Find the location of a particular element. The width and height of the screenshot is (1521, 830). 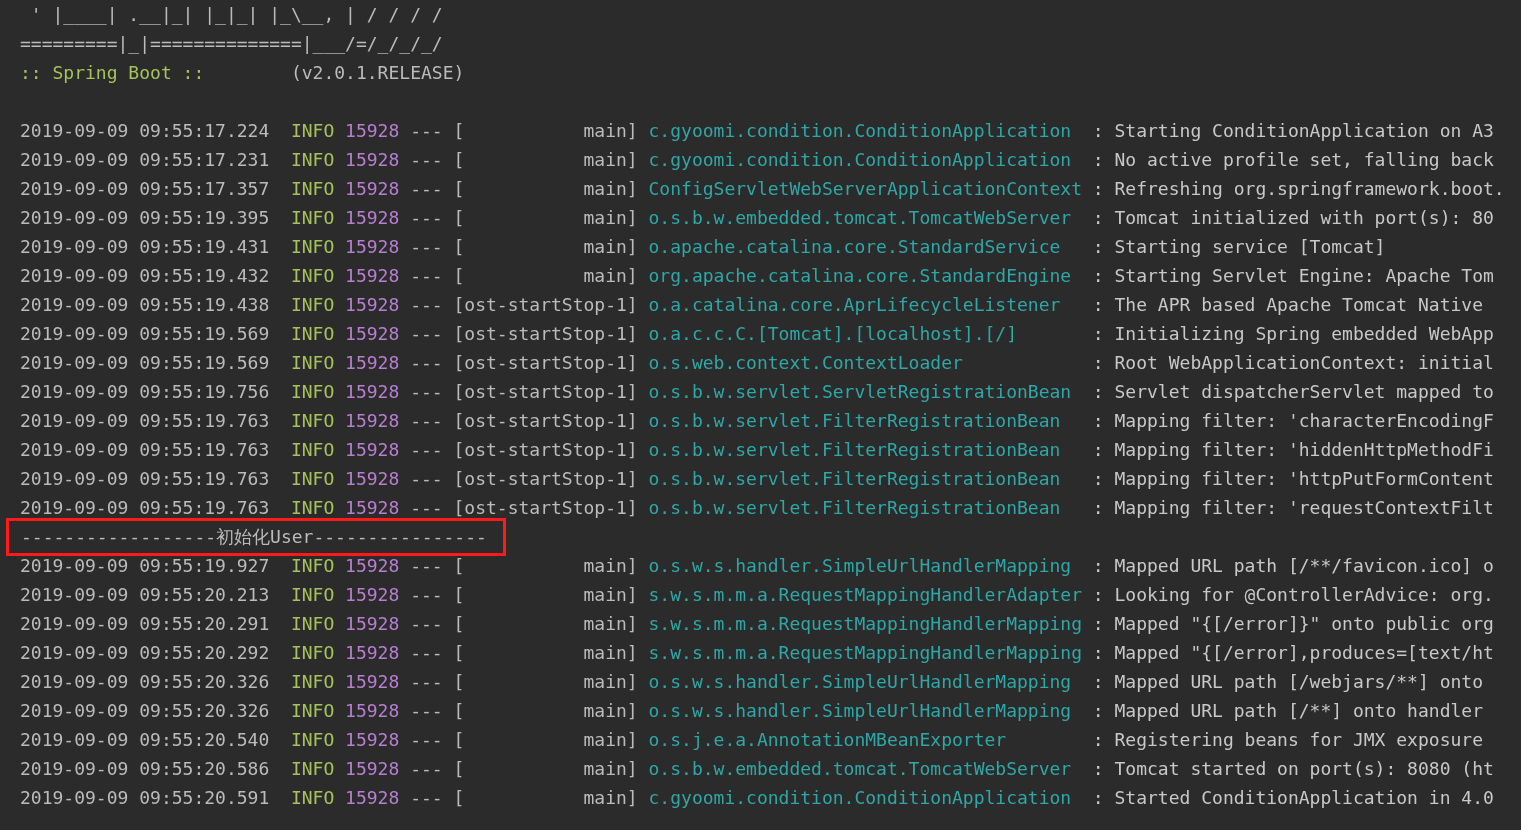

log-message: : Tomcat started on port(s): 8080 (ht is located at coordinates (1293, 768).